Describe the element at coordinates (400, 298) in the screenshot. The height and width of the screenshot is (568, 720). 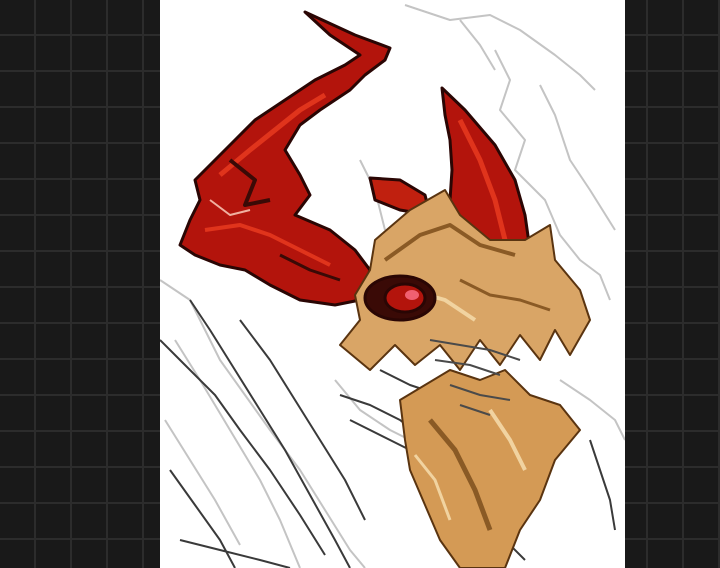
I see `helmet-eye` at that location.